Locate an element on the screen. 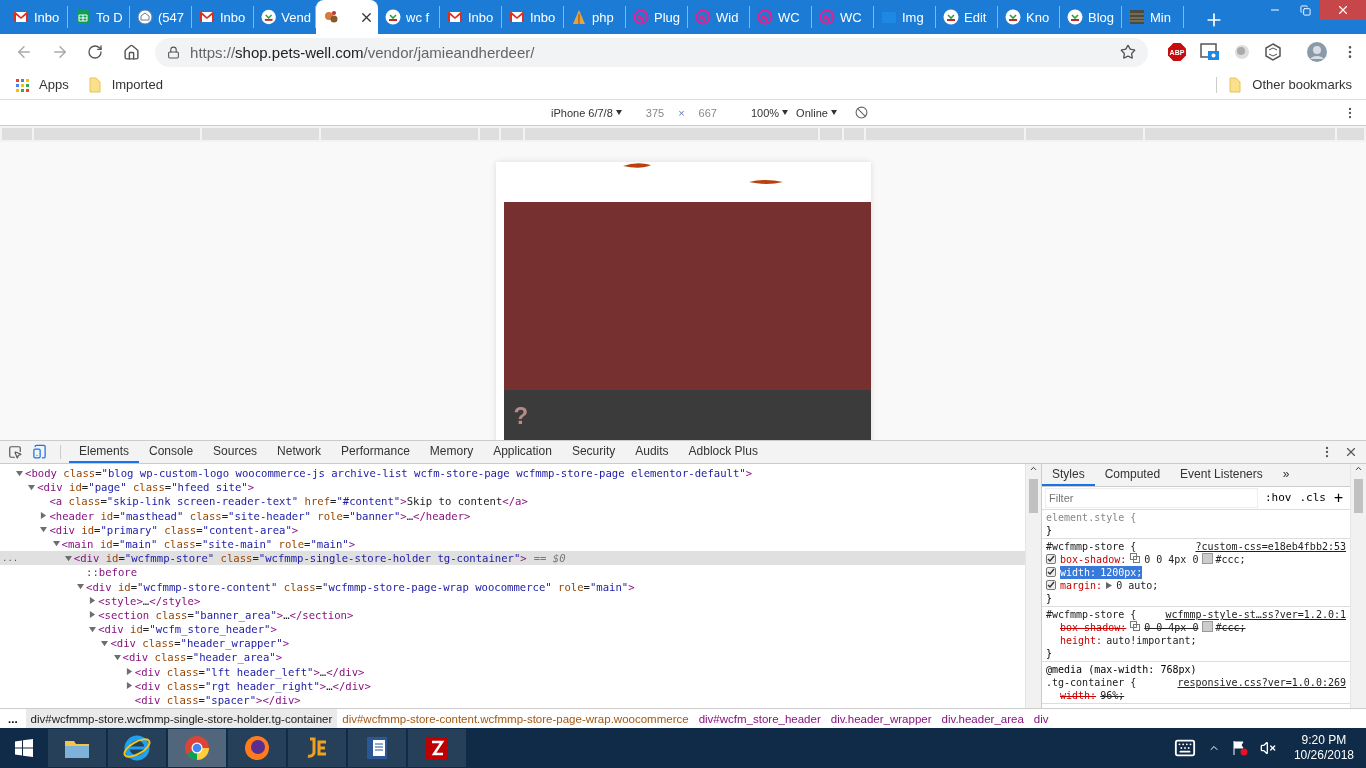 The width and height of the screenshot is (1366, 768). filter-field: Filter is located at coordinates (1151, 497).